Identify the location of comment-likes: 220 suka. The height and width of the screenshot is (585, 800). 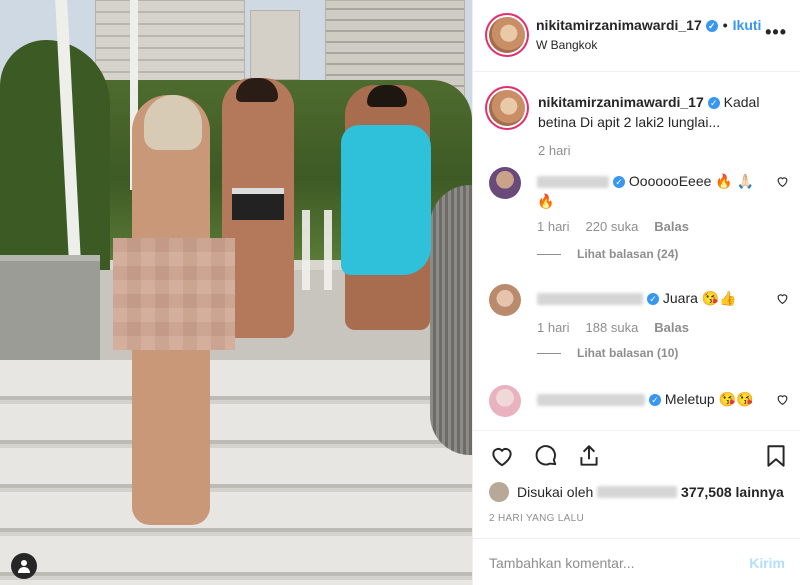
(612, 226).